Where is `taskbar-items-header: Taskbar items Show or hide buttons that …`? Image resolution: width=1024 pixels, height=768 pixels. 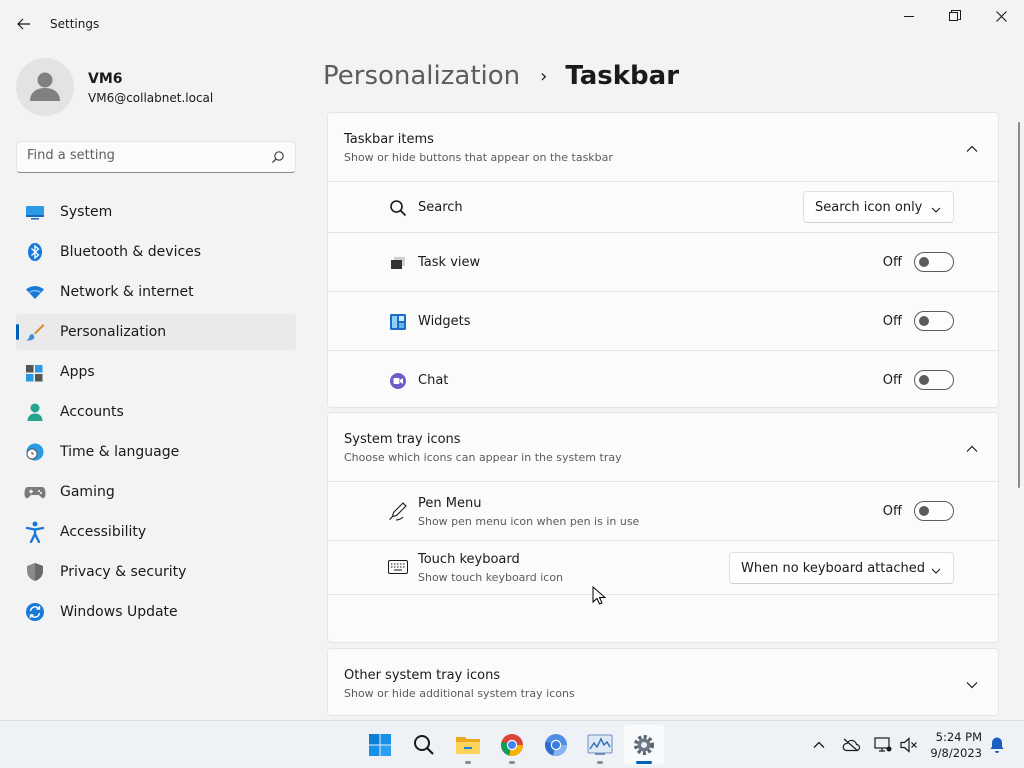 taskbar-items-header: Taskbar items Show or hide buttons that … is located at coordinates (663, 147).